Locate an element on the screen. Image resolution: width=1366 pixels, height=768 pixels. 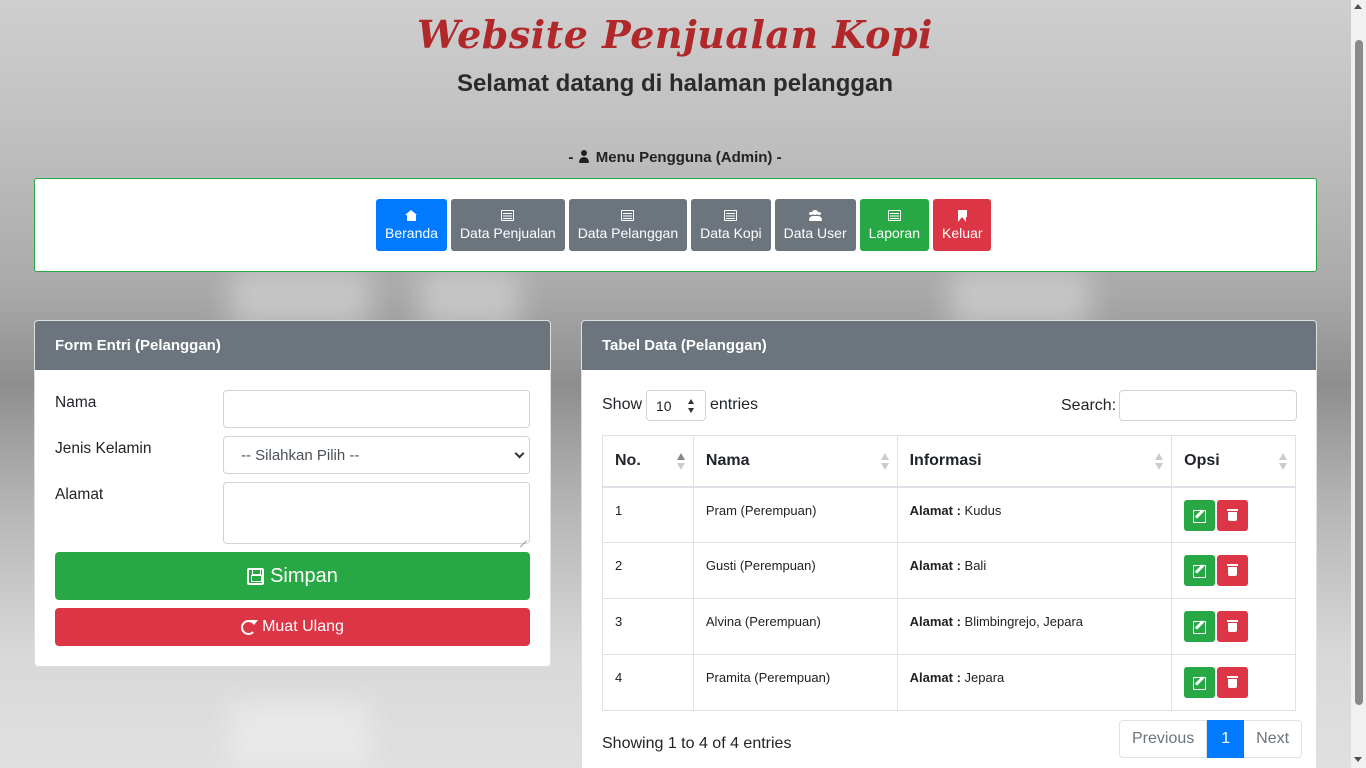
column-header-label: Nama is located at coordinates (727, 460).